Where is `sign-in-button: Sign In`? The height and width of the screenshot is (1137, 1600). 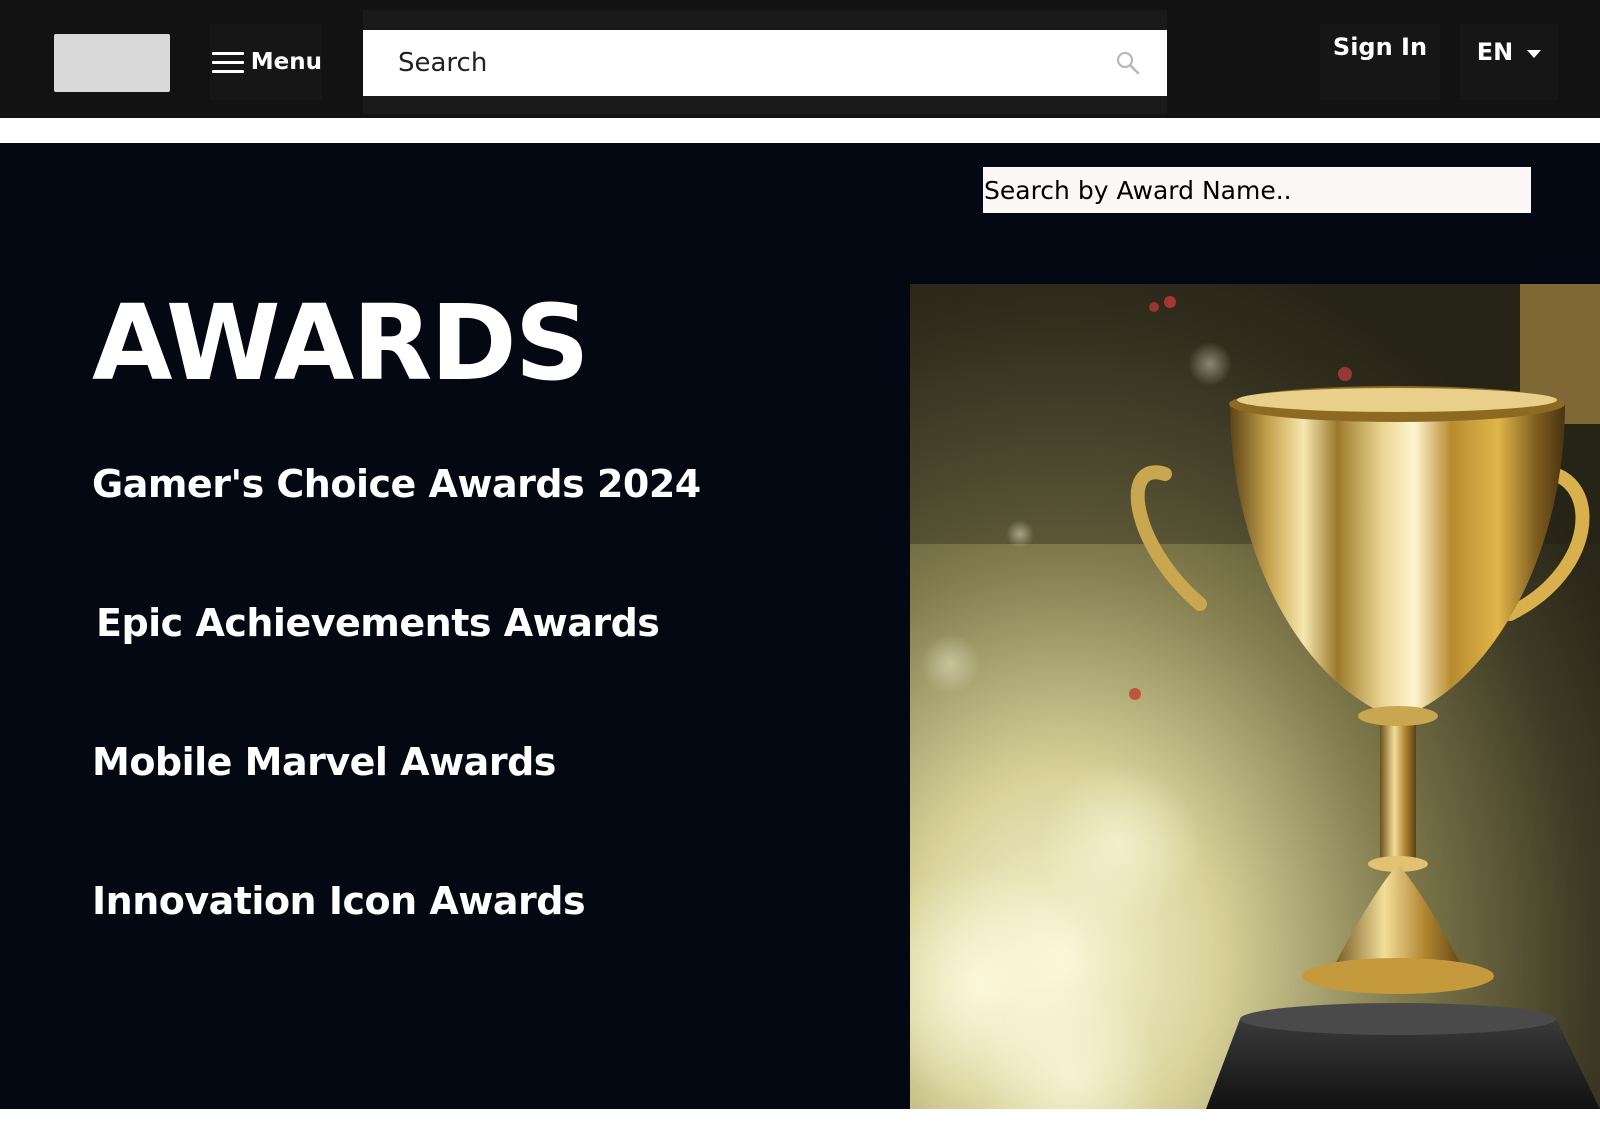
sign-in-button: Sign In is located at coordinates (1380, 62).